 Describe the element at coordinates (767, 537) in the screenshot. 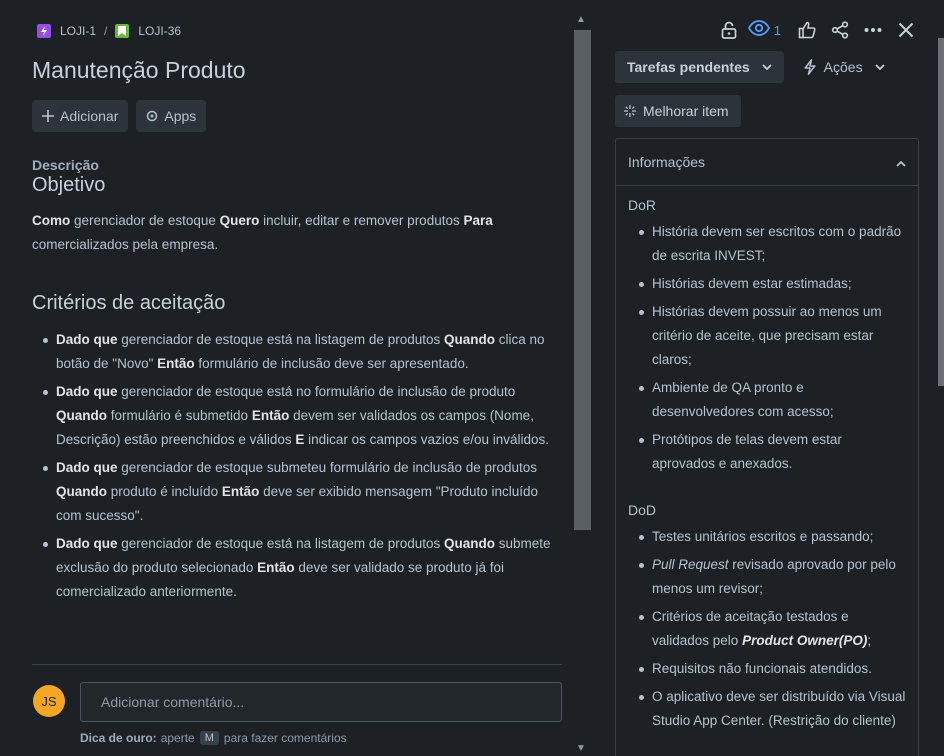

I see `list-item: Testes unitários escritos e passando;` at that location.